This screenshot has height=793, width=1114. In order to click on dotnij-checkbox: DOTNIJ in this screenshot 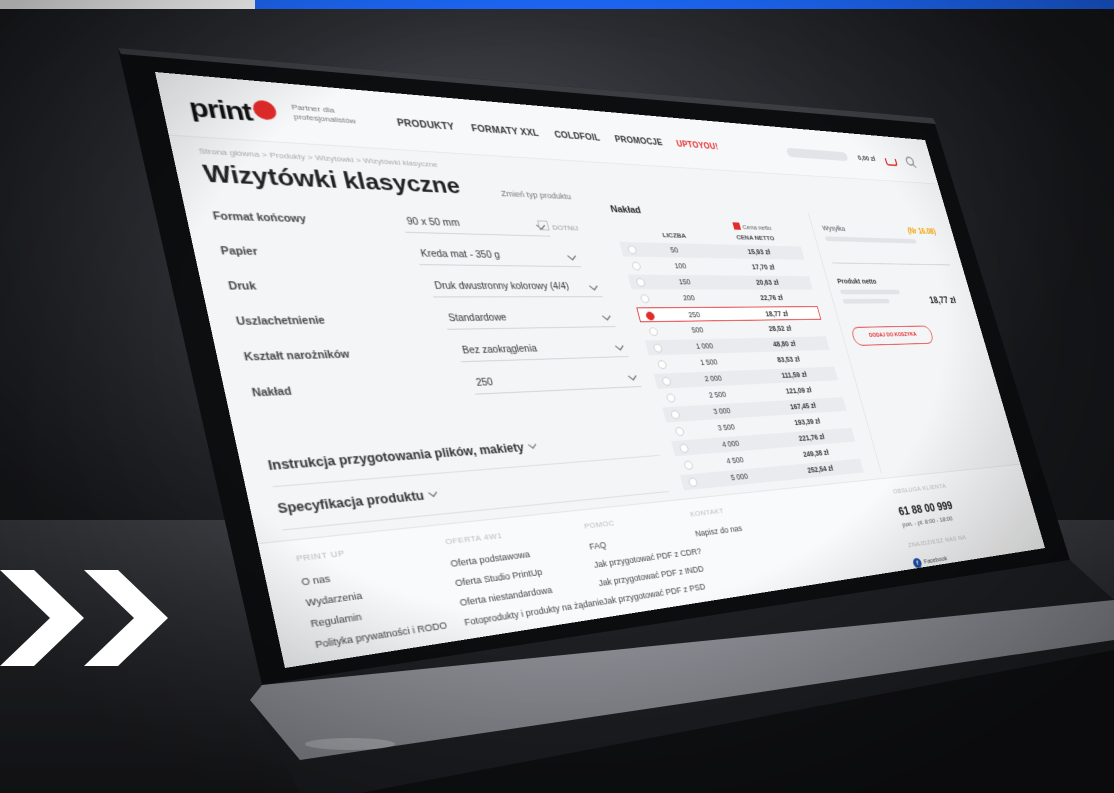, I will do `click(558, 226)`.